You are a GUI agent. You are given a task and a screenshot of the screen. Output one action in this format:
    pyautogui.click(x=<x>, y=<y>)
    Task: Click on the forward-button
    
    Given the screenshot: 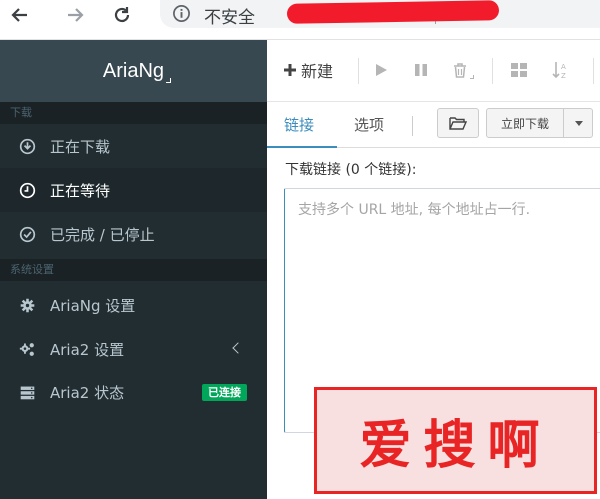 What is the action you would take?
    pyautogui.click(x=75, y=15)
    